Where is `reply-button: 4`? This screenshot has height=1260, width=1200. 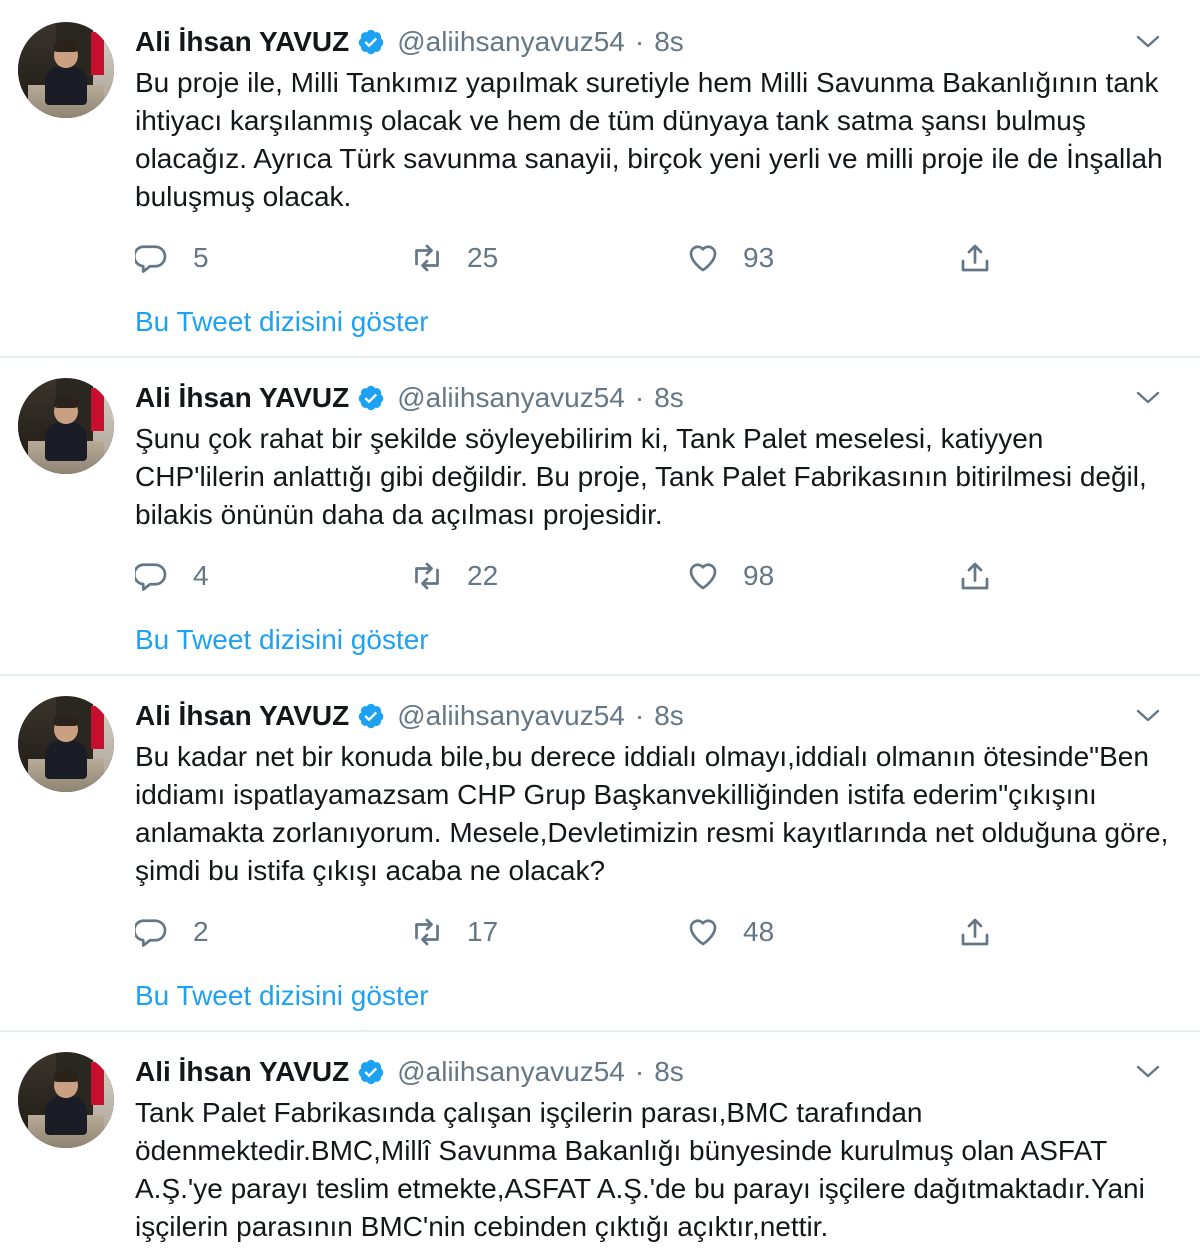 reply-button: 4 is located at coordinates (172, 576).